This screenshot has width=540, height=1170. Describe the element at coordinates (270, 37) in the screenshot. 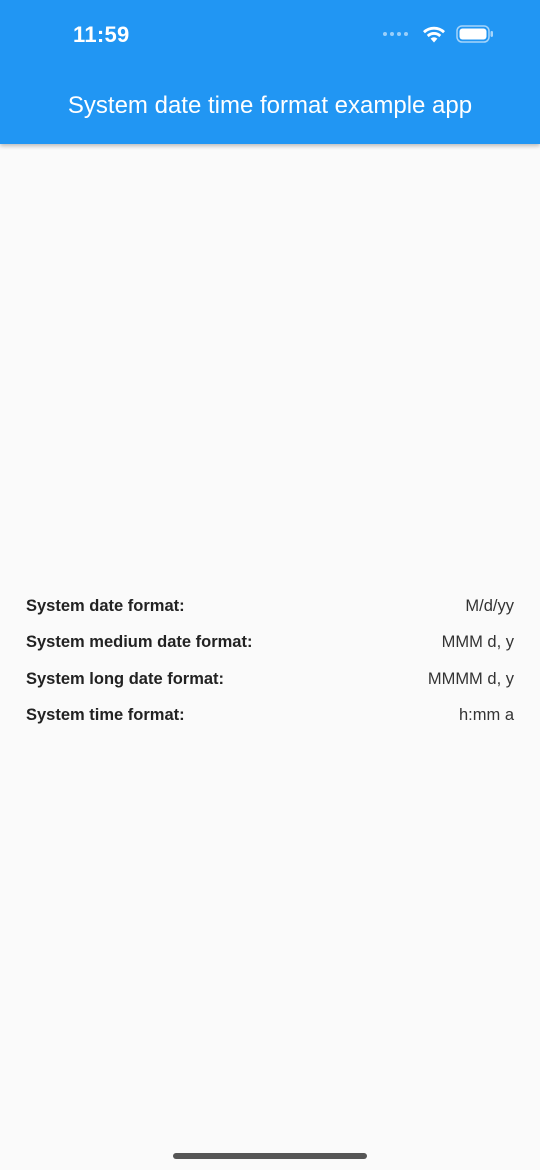

I see `status-bar: 11:59` at that location.